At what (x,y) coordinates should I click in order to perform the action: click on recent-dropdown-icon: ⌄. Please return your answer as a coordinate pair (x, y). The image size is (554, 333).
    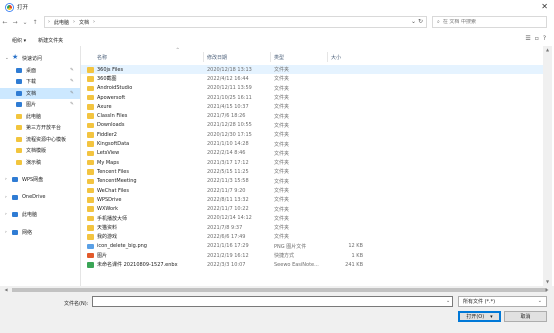
    Looking at the image, I should click on (25, 22).